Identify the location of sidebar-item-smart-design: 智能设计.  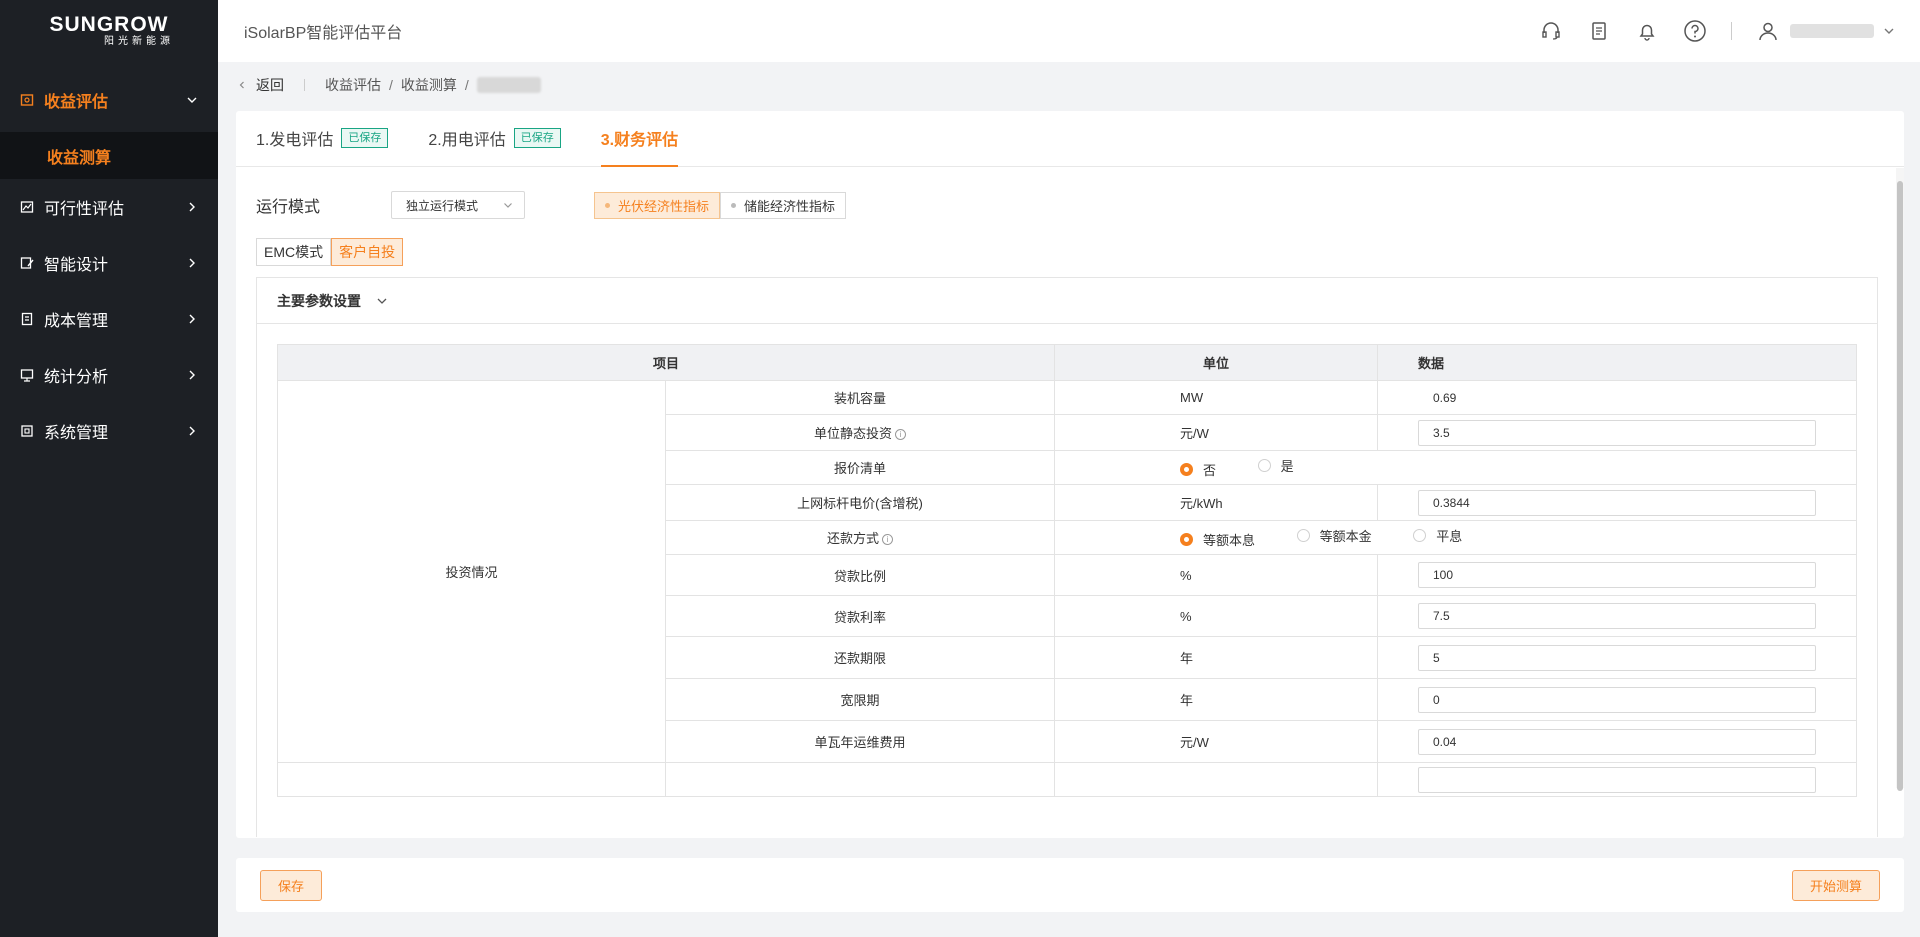
(109, 263).